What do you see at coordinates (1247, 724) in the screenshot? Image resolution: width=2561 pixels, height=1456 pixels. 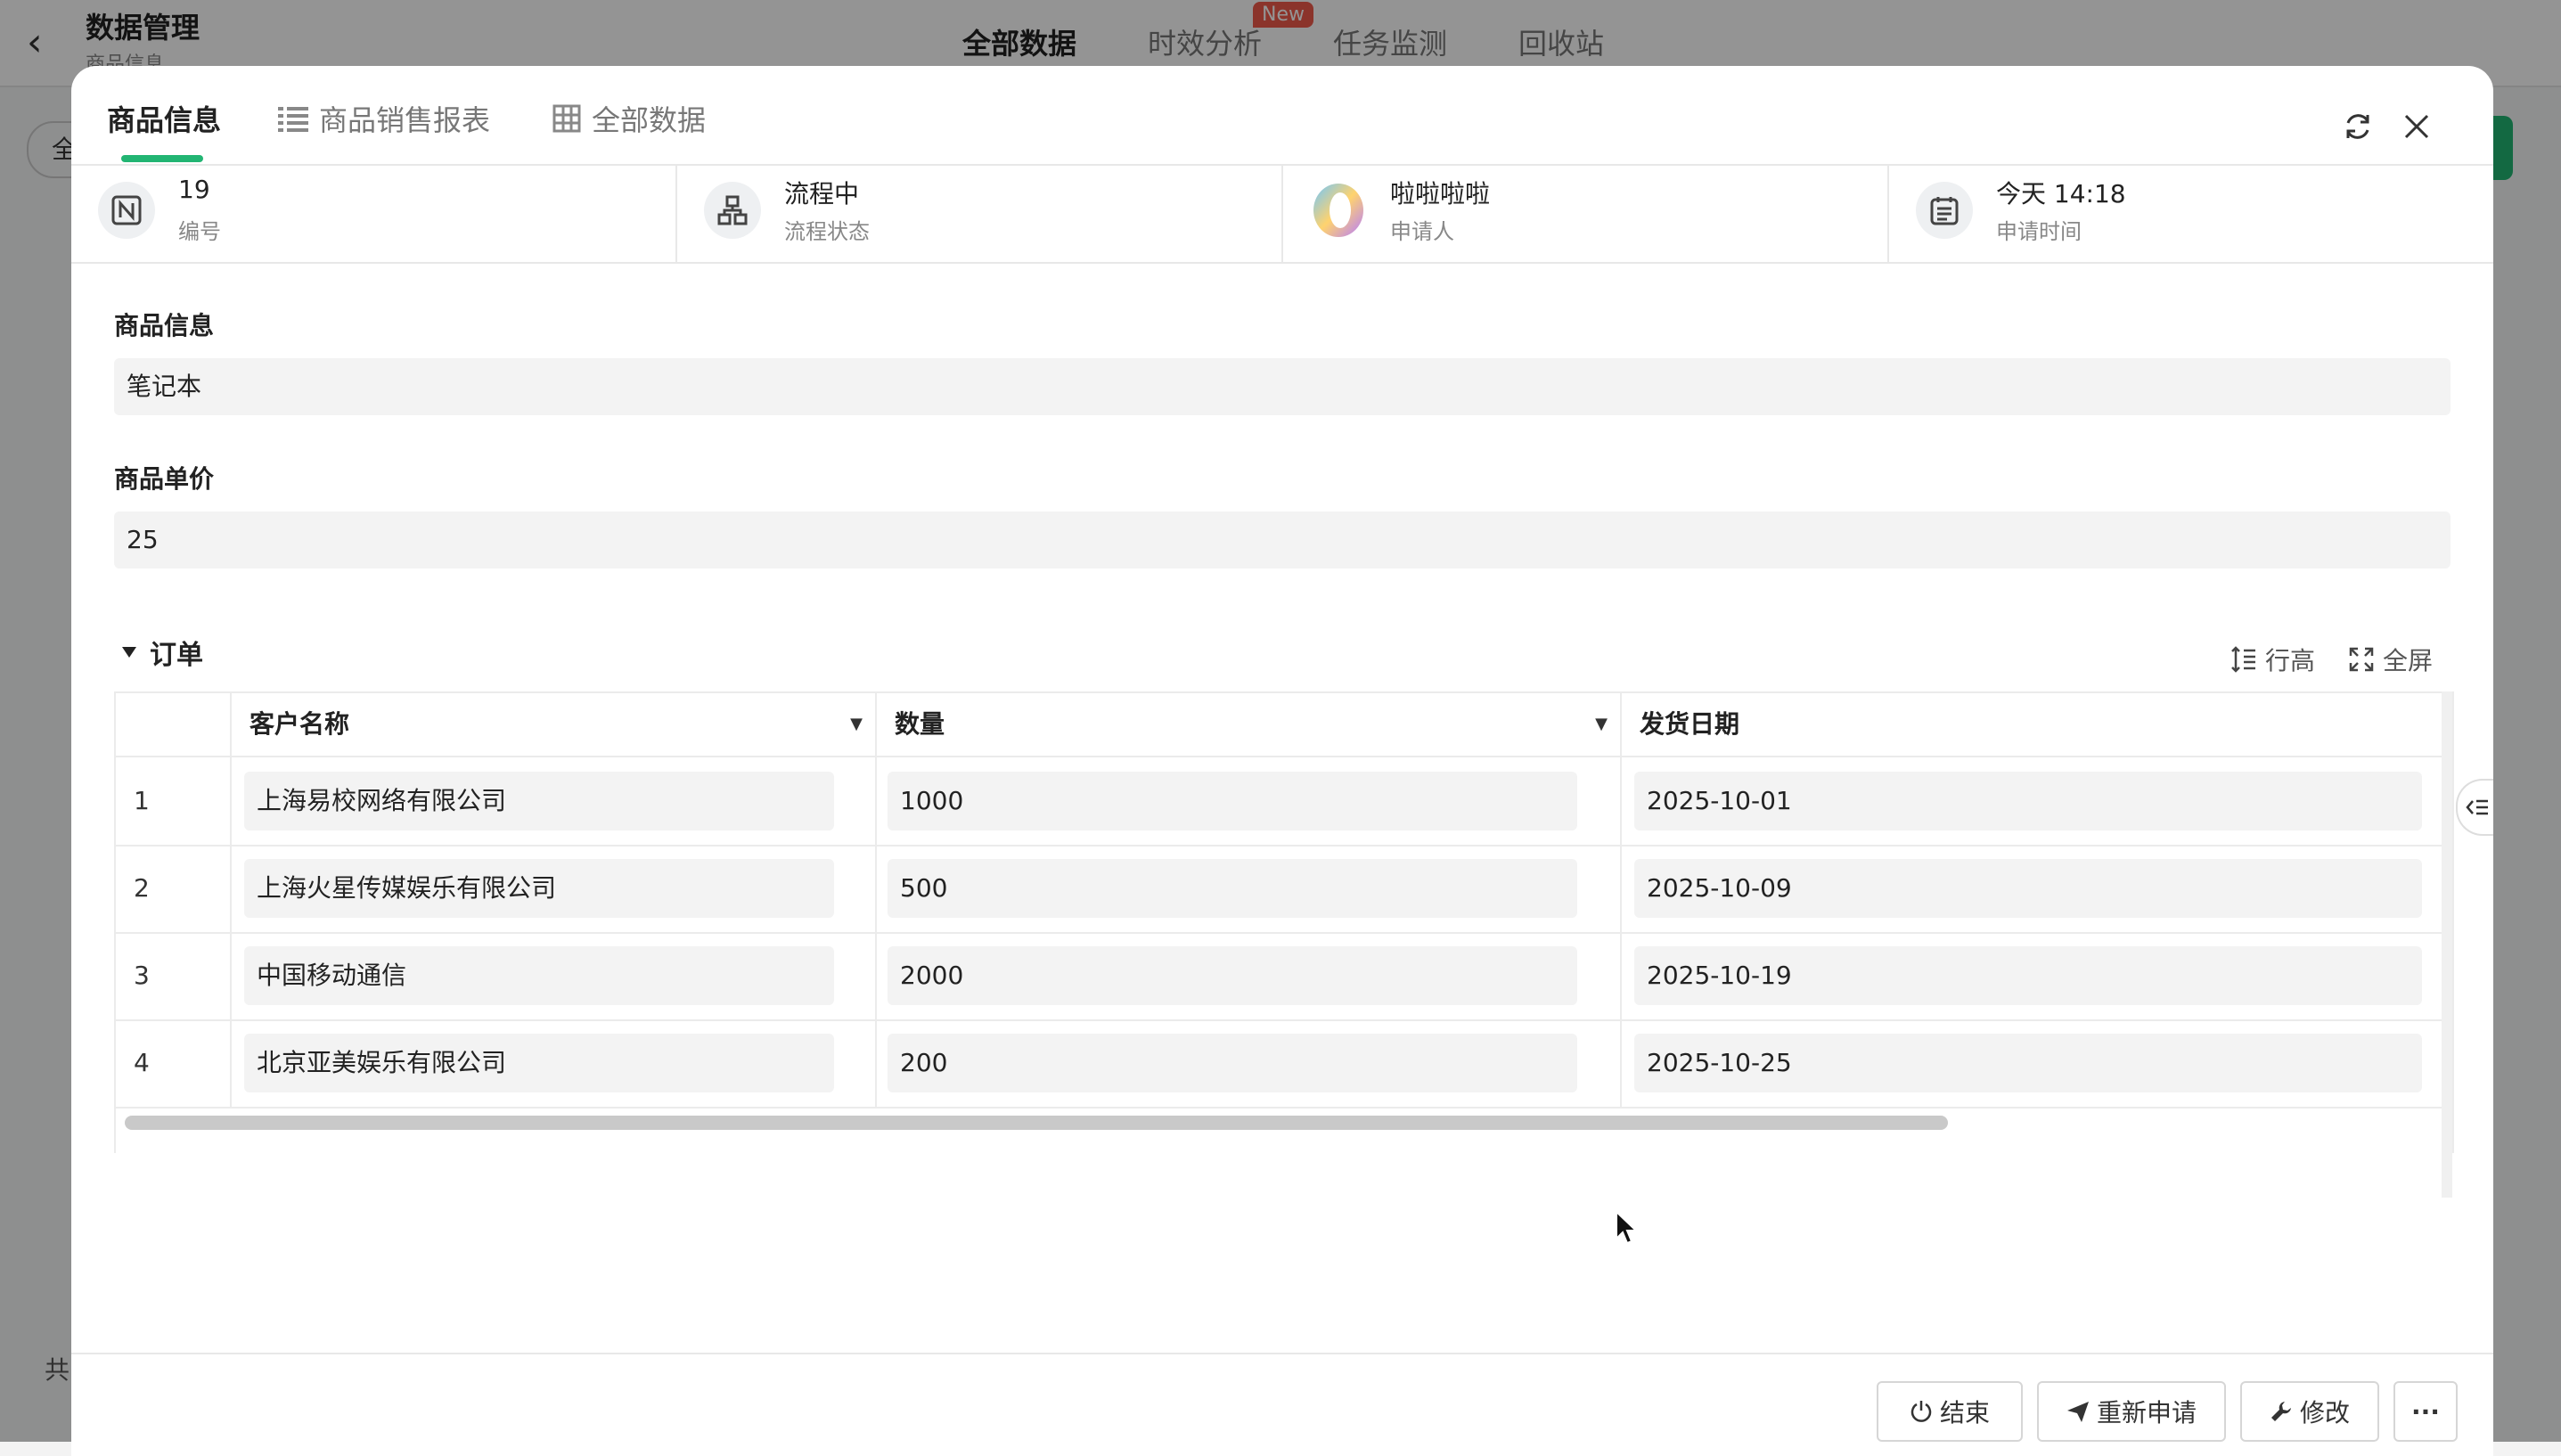 I see `column-header-quantity: 数量 ▼` at bounding box center [1247, 724].